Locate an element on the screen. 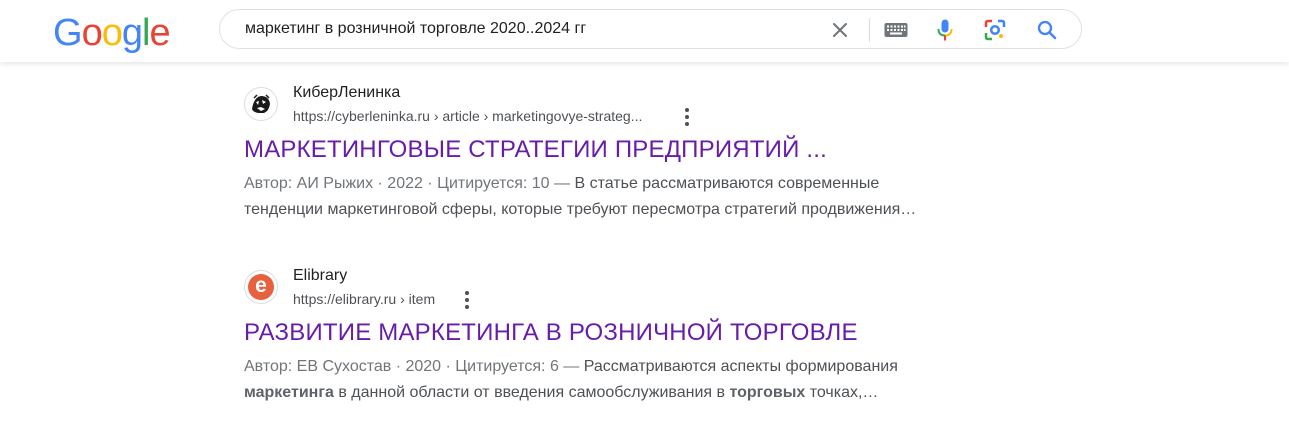  snippet-highlight: торговых is located at coordinates (767, 392).